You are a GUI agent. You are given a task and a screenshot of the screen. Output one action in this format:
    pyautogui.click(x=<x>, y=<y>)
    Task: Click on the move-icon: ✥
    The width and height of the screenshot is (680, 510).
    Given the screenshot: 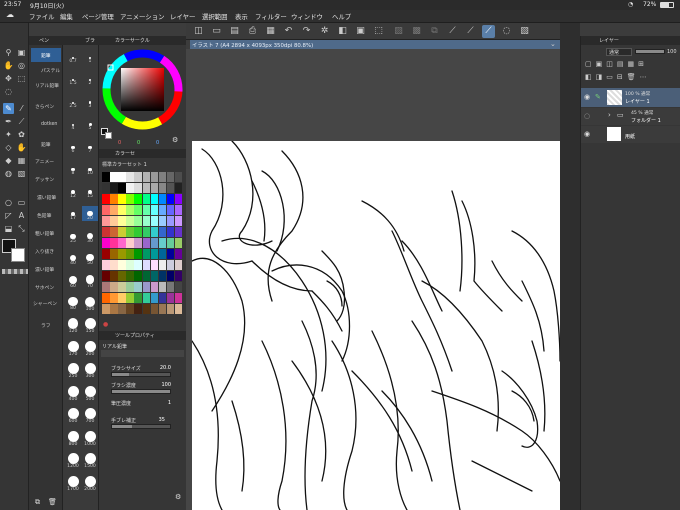 What is the action you would take?
    pyautogui.click(x=8, y=78)
    